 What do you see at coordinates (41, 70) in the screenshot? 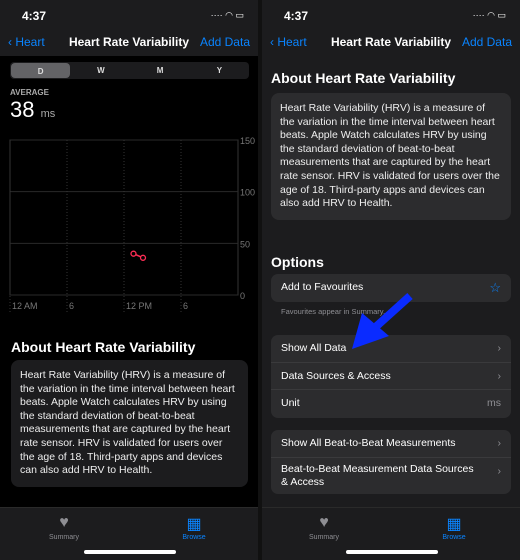
I see `segment-day: D` at bounding box center [41, 70].